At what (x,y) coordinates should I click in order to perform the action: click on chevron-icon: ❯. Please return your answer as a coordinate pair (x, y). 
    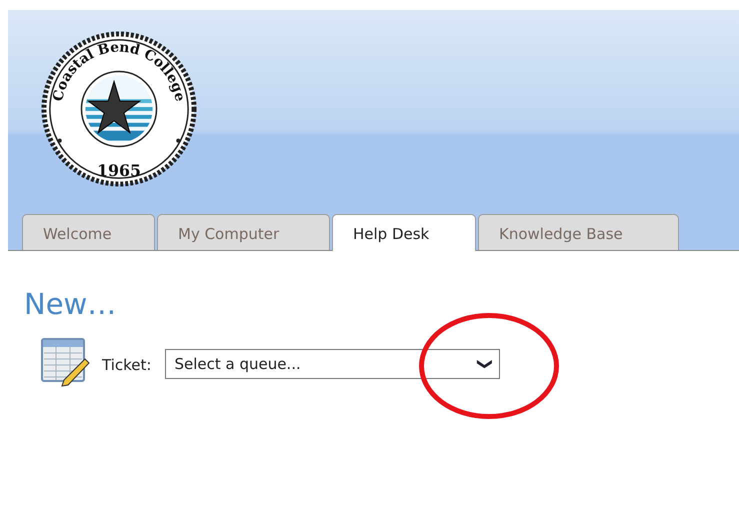
    Looking at the image, I should click on (485, 364).